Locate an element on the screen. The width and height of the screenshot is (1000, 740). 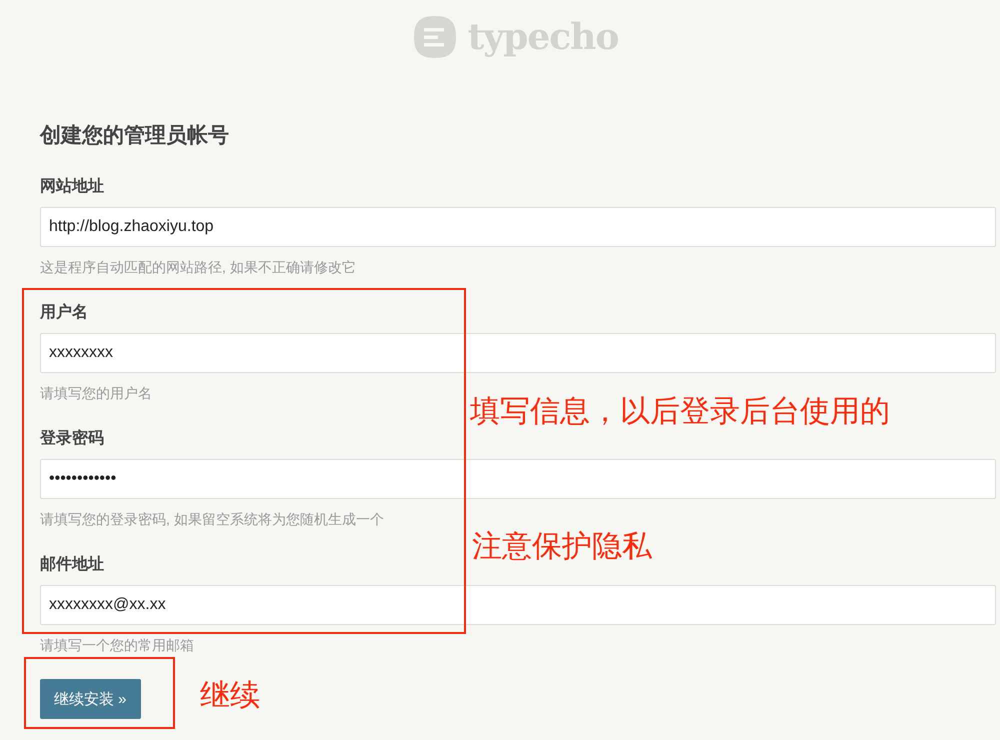
input-field: •••••••••••• is located at coordinates (518, 479).